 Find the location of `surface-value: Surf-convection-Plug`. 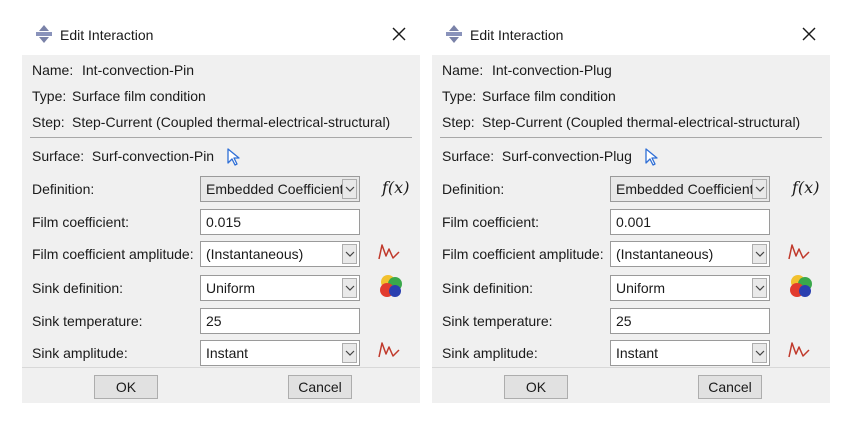

surface-value: Surf-convection-Plug is located at coordinates (566, 156).